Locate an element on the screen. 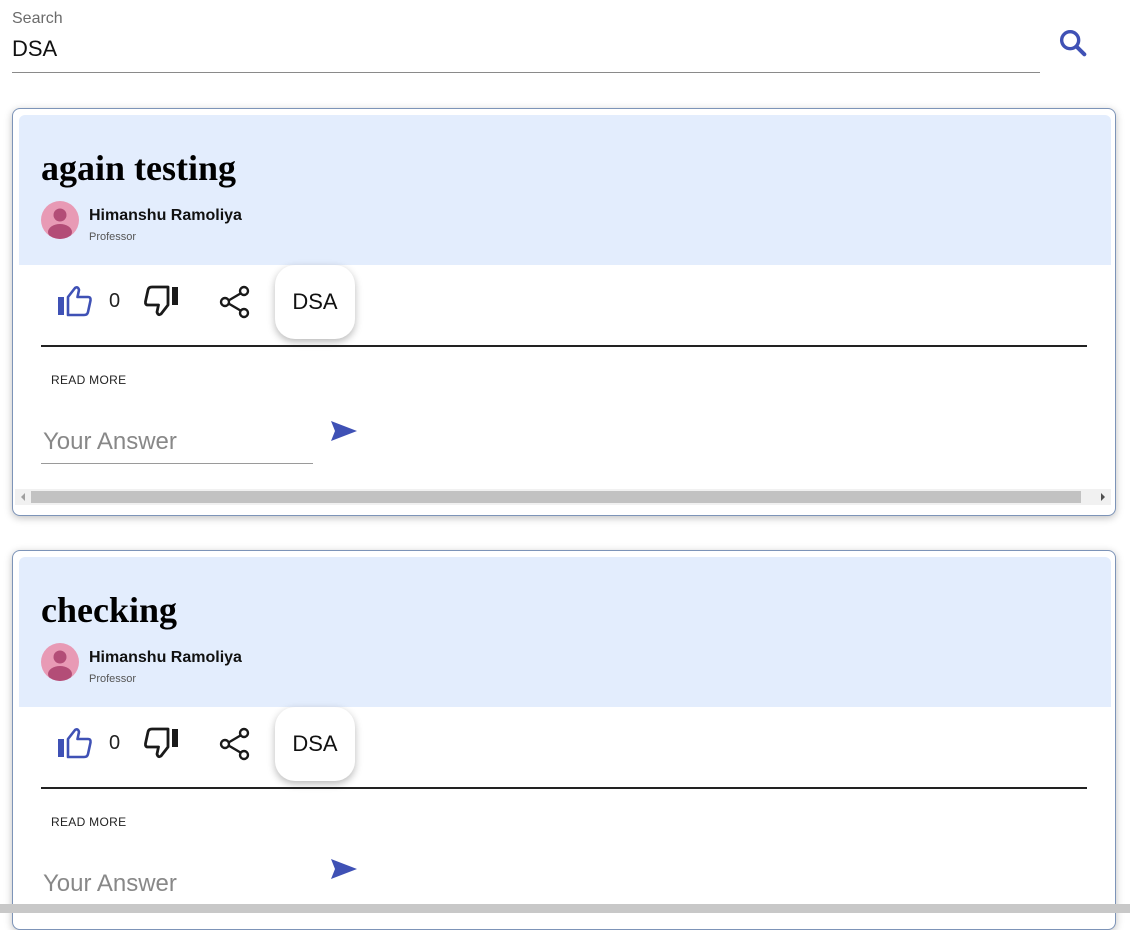  search-field: Search DSA is located at coordinates (526, 40).